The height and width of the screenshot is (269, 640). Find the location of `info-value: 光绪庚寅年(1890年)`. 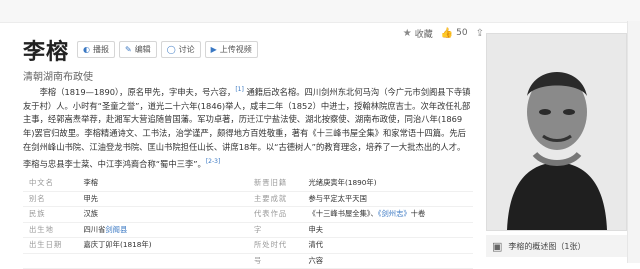

info-value: 光绪庚寅年(1890年) is located at coordinates (391, 183).